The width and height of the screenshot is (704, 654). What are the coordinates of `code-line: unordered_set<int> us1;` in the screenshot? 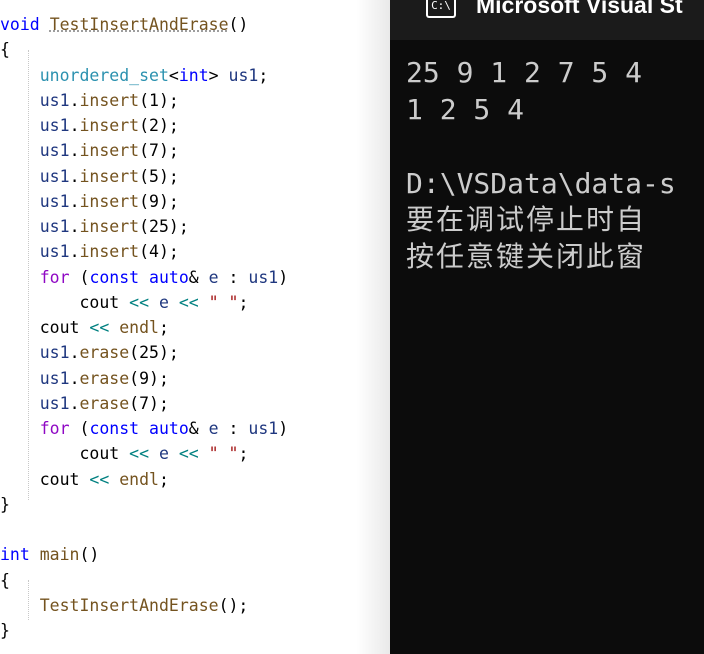 It's located at (144, 75).